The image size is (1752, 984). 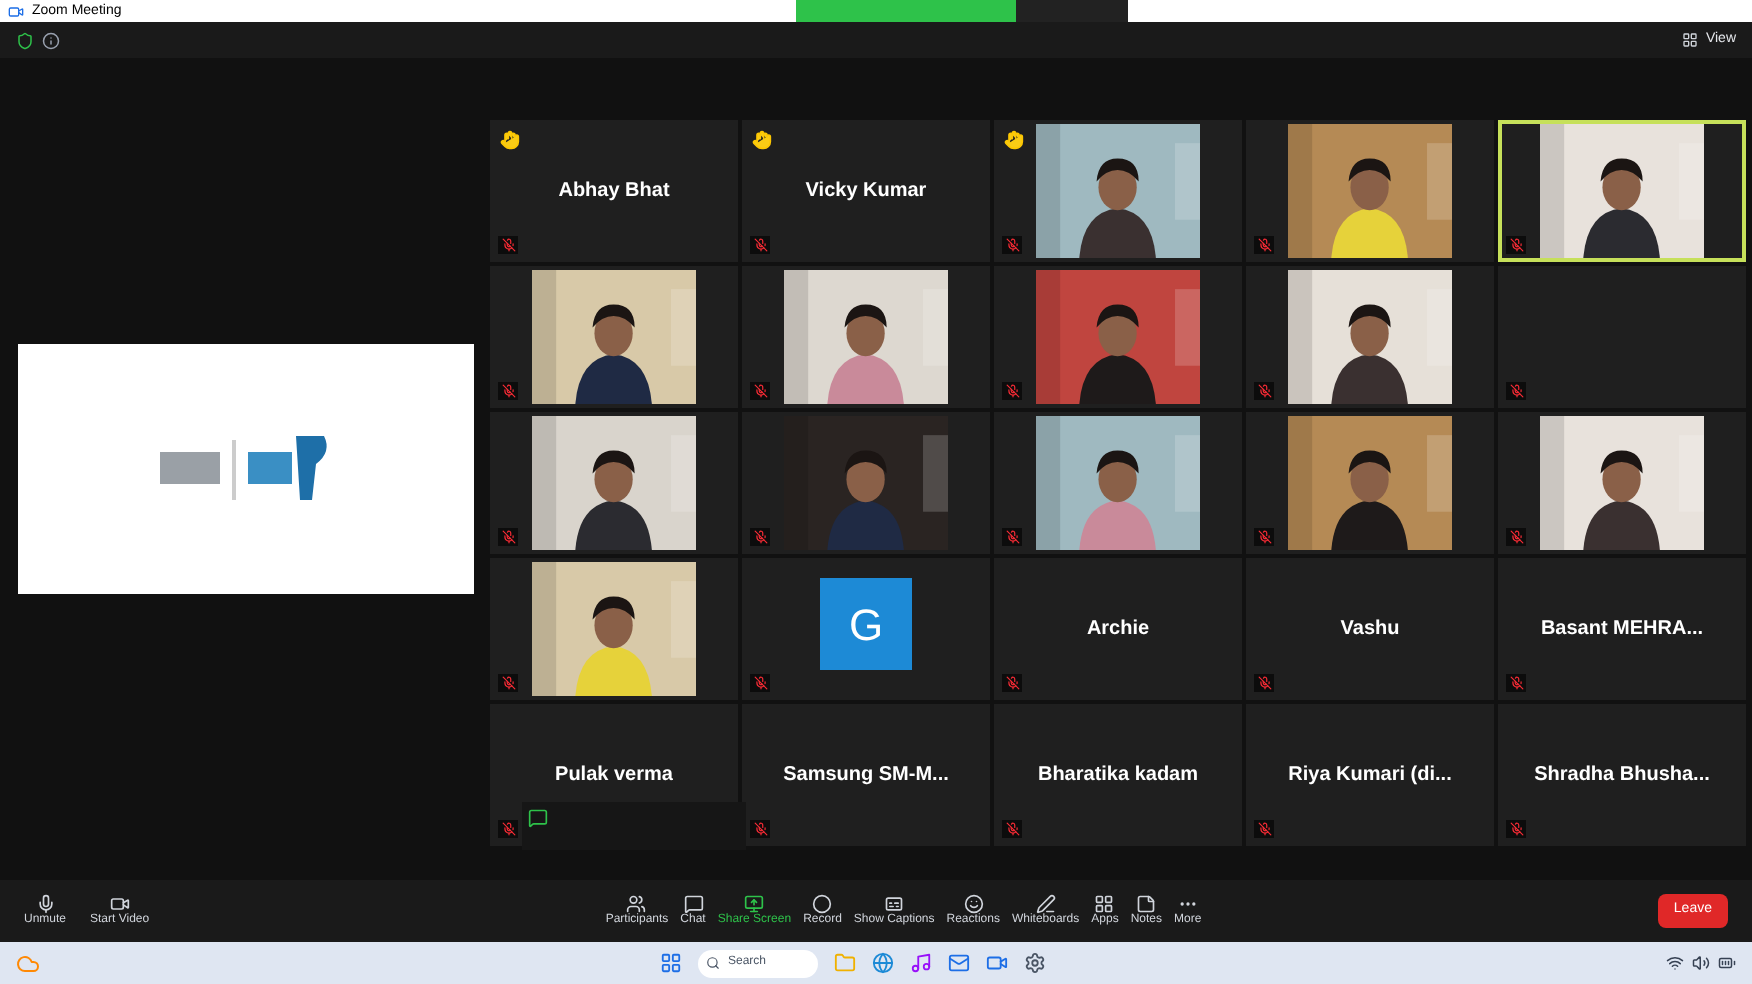 What do you see at coordinates (1146, 903) in the screenshot?
I see `note-icon` at bounding box center [1146, 903].